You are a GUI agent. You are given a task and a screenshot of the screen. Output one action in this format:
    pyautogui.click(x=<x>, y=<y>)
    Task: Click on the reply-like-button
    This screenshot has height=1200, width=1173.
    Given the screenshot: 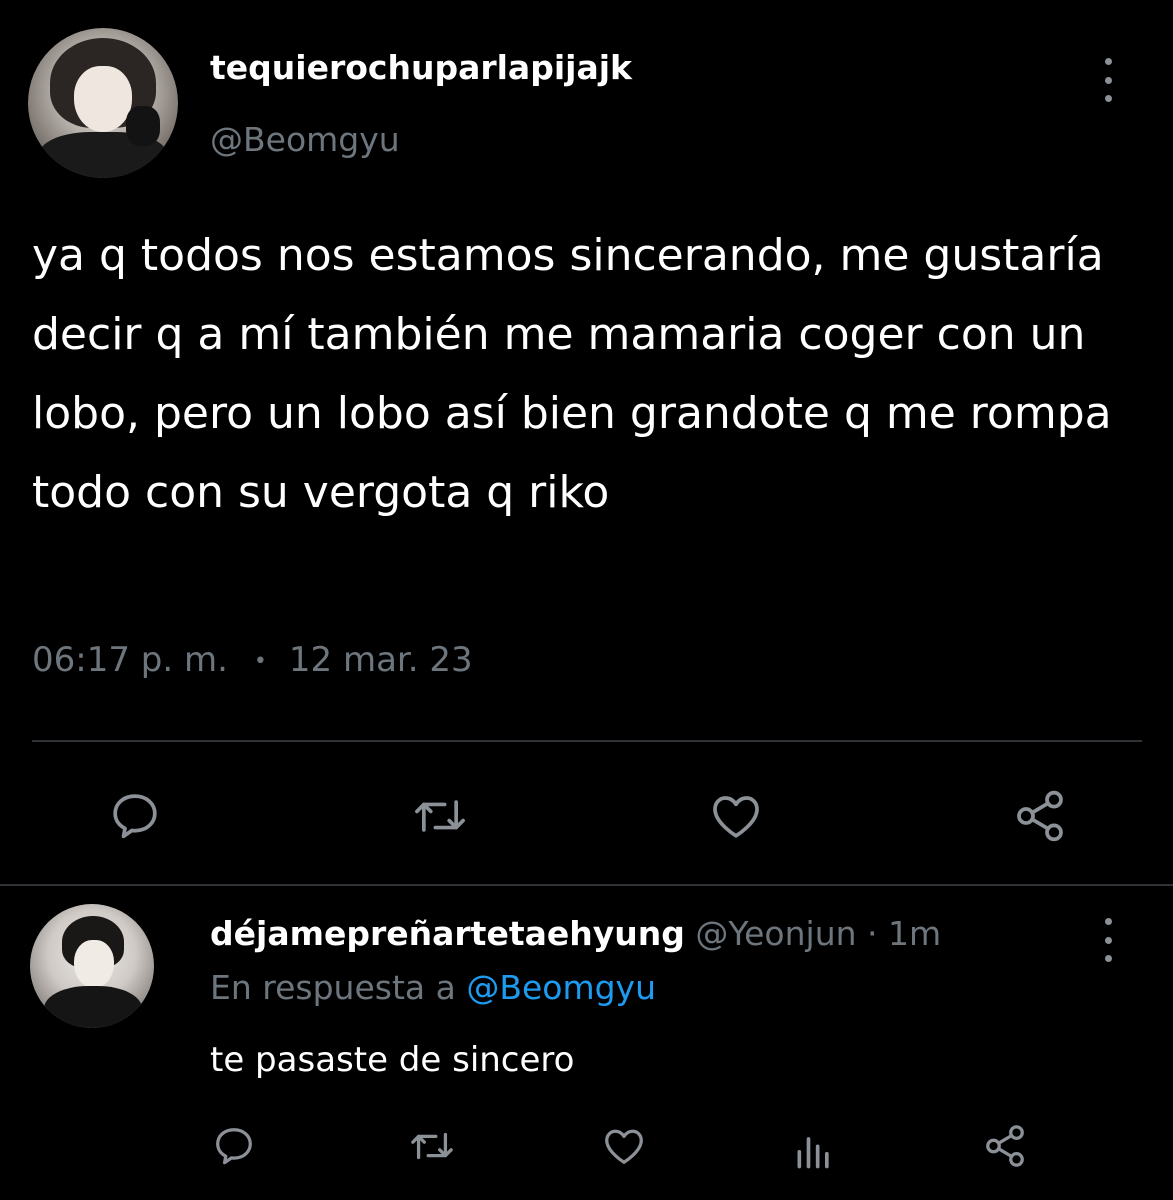 What is the action you would take?
    pyautogui.click(x=624, y=1146)
    